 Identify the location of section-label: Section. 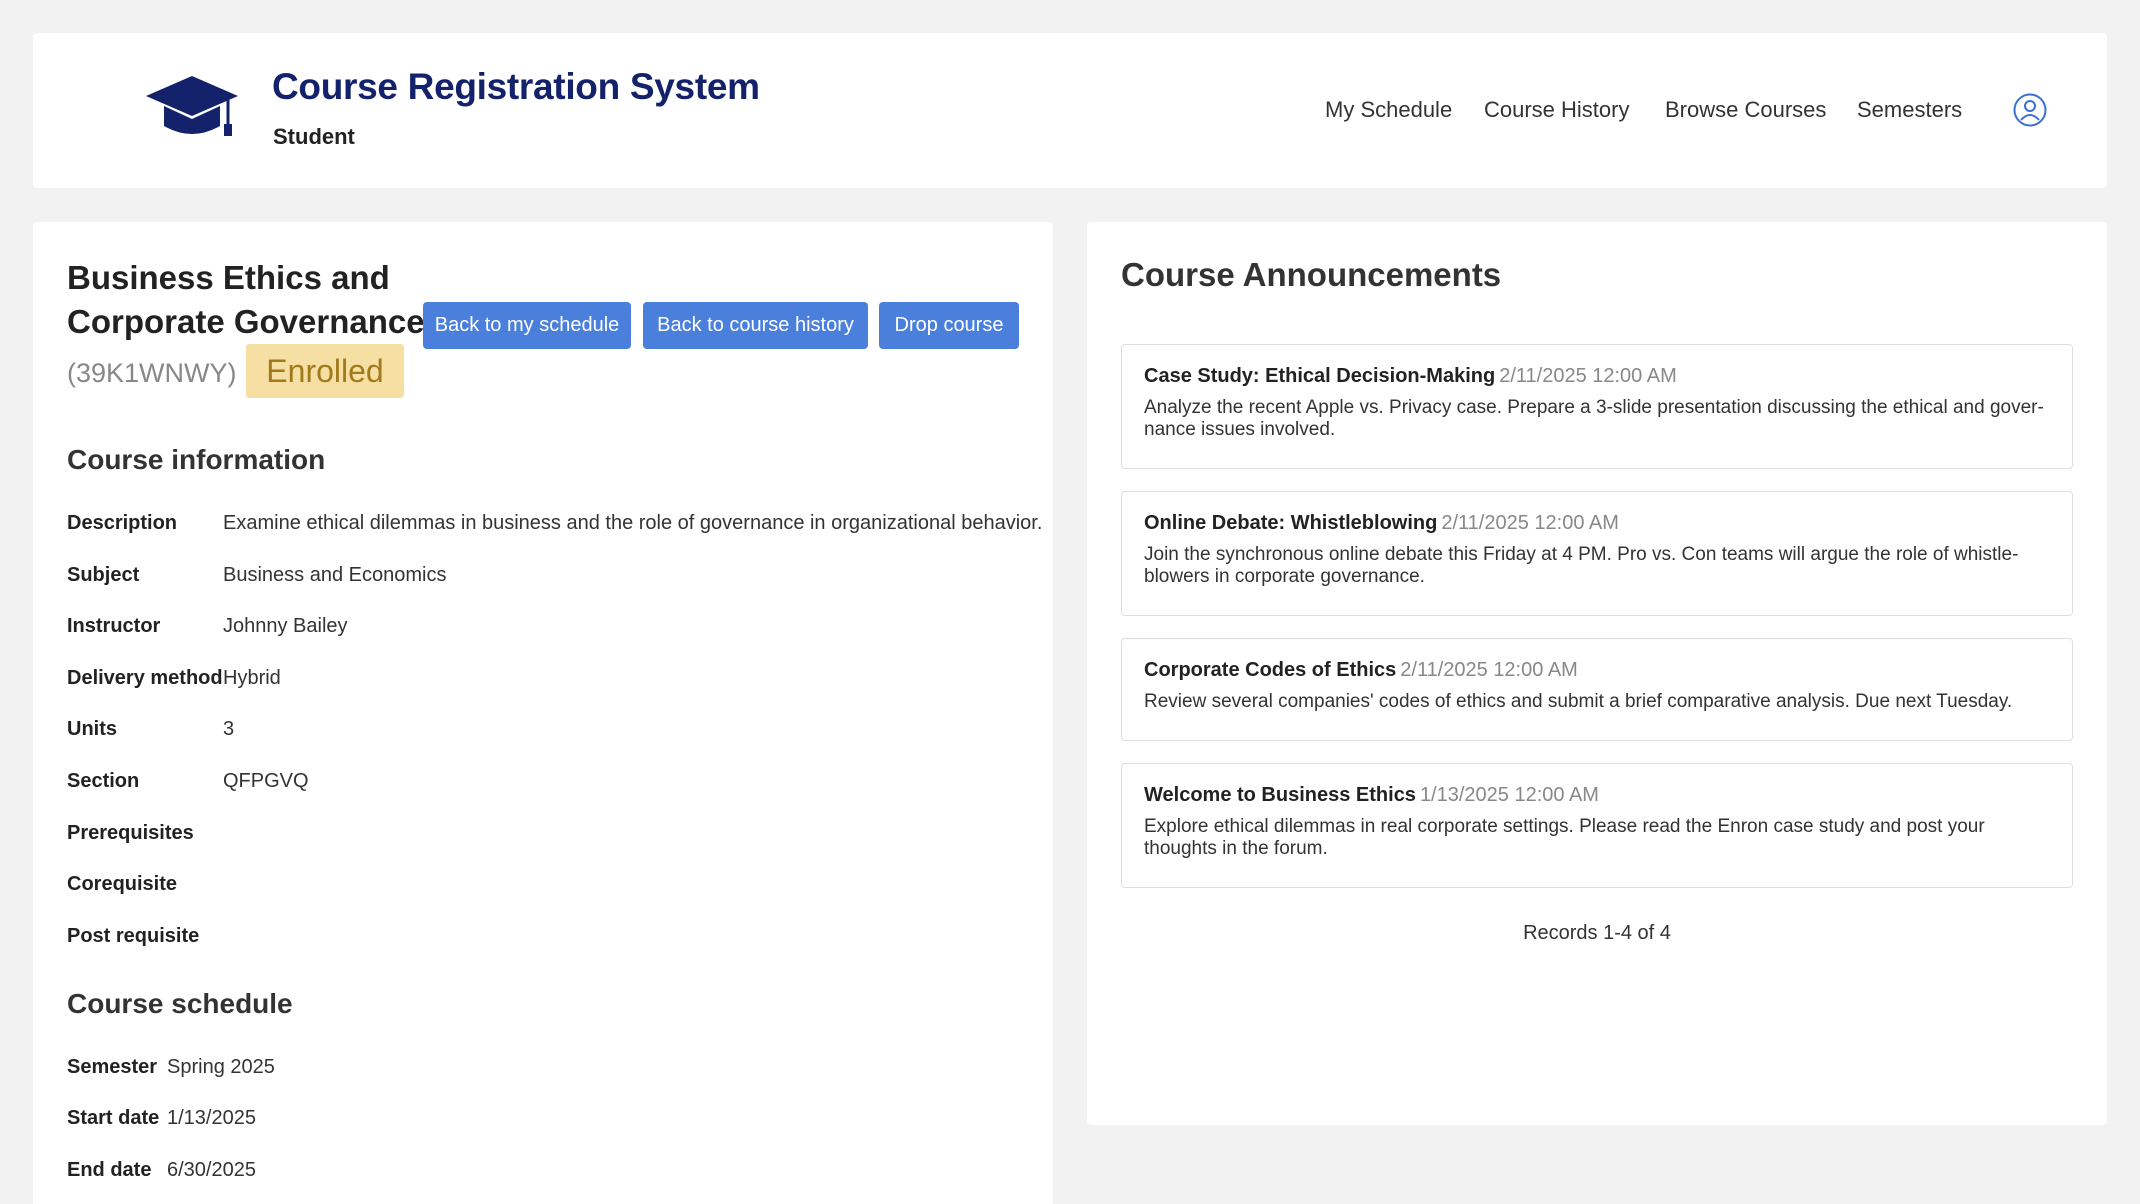
(103, 781).